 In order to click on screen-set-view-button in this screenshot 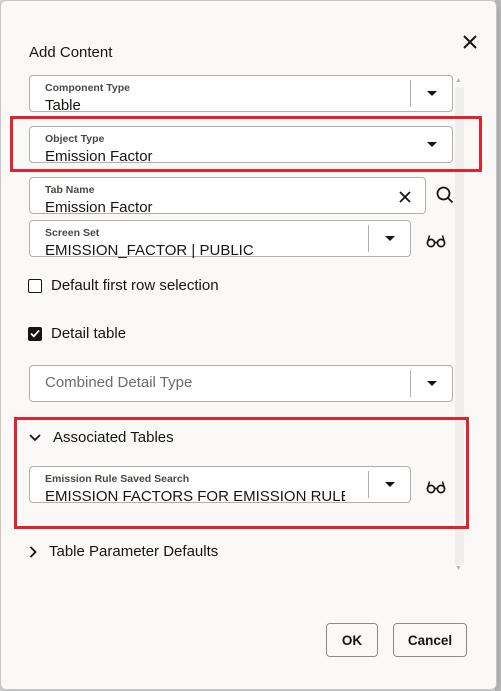, I will do `click(436, 241)`.